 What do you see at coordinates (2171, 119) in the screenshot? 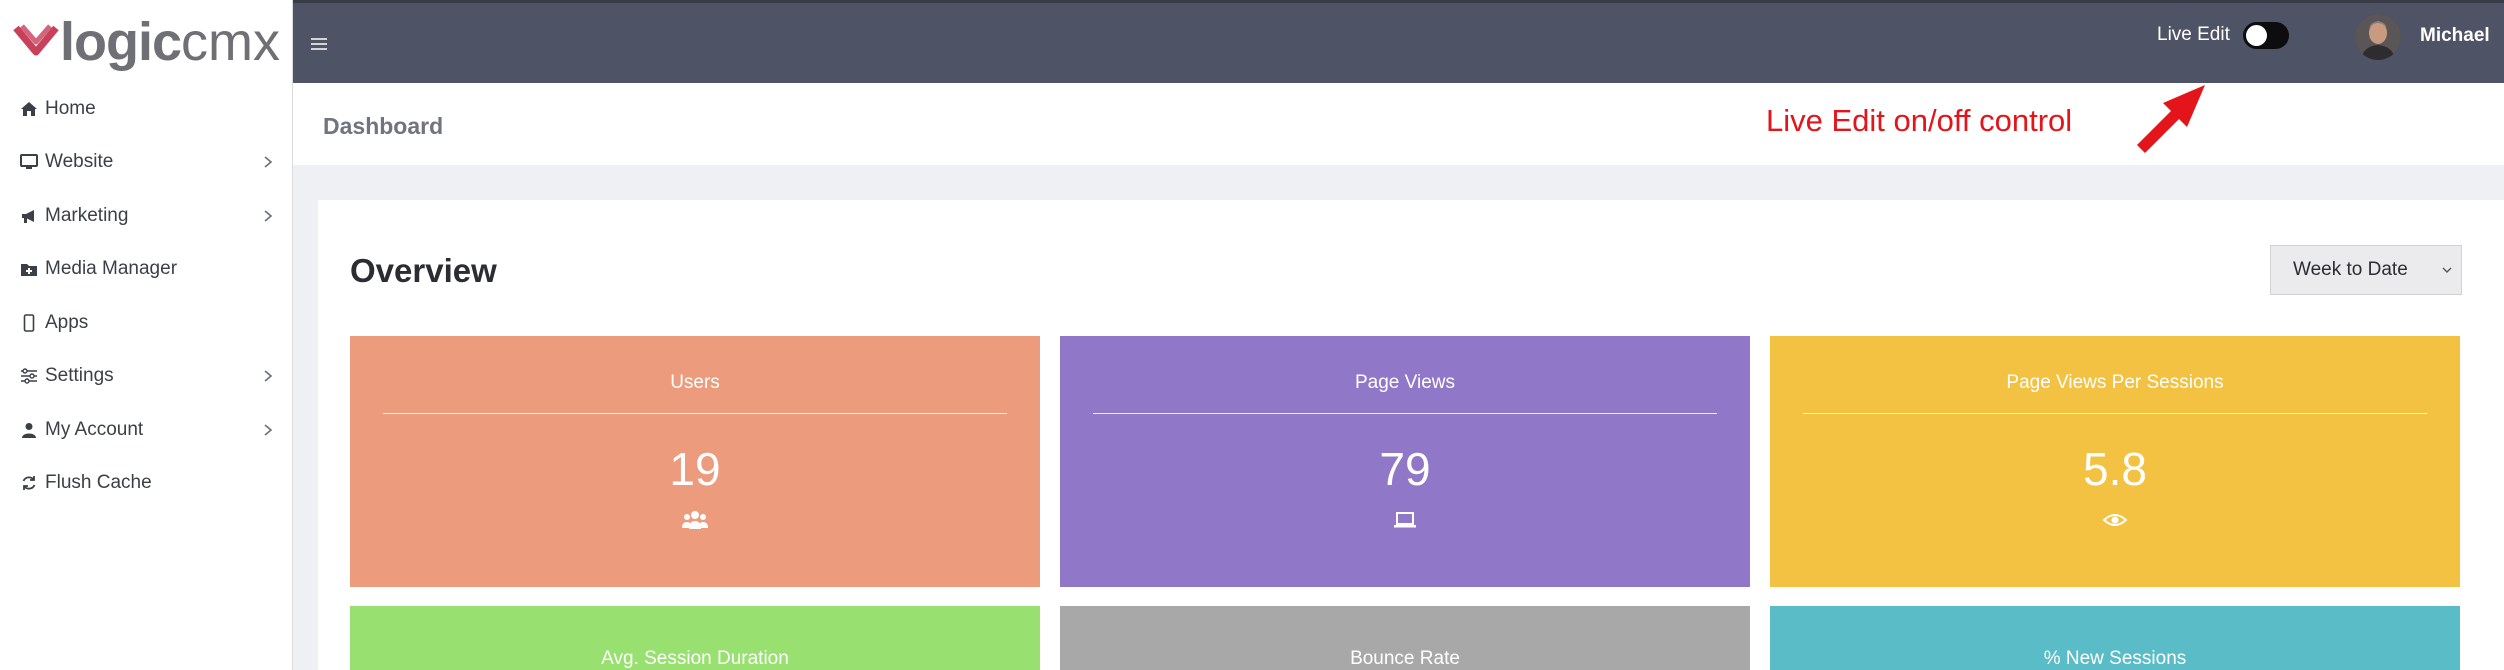
I see `annotation-arrow-icon` at bounding box center [2171, 119].